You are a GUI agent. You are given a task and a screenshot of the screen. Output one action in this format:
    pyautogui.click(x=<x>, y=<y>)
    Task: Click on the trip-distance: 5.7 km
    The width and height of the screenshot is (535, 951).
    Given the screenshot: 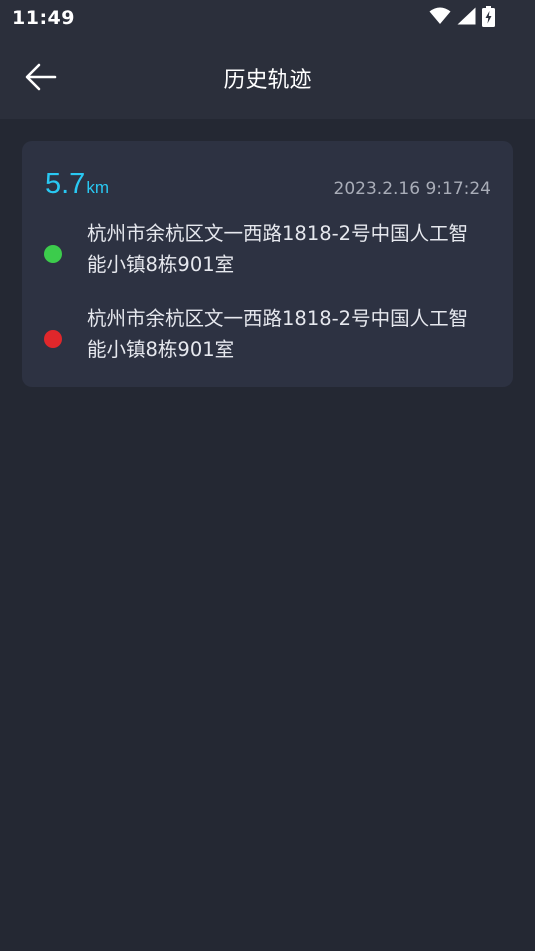 What is the action you would take?
    pyautogui.click(x=77, y=184)
    